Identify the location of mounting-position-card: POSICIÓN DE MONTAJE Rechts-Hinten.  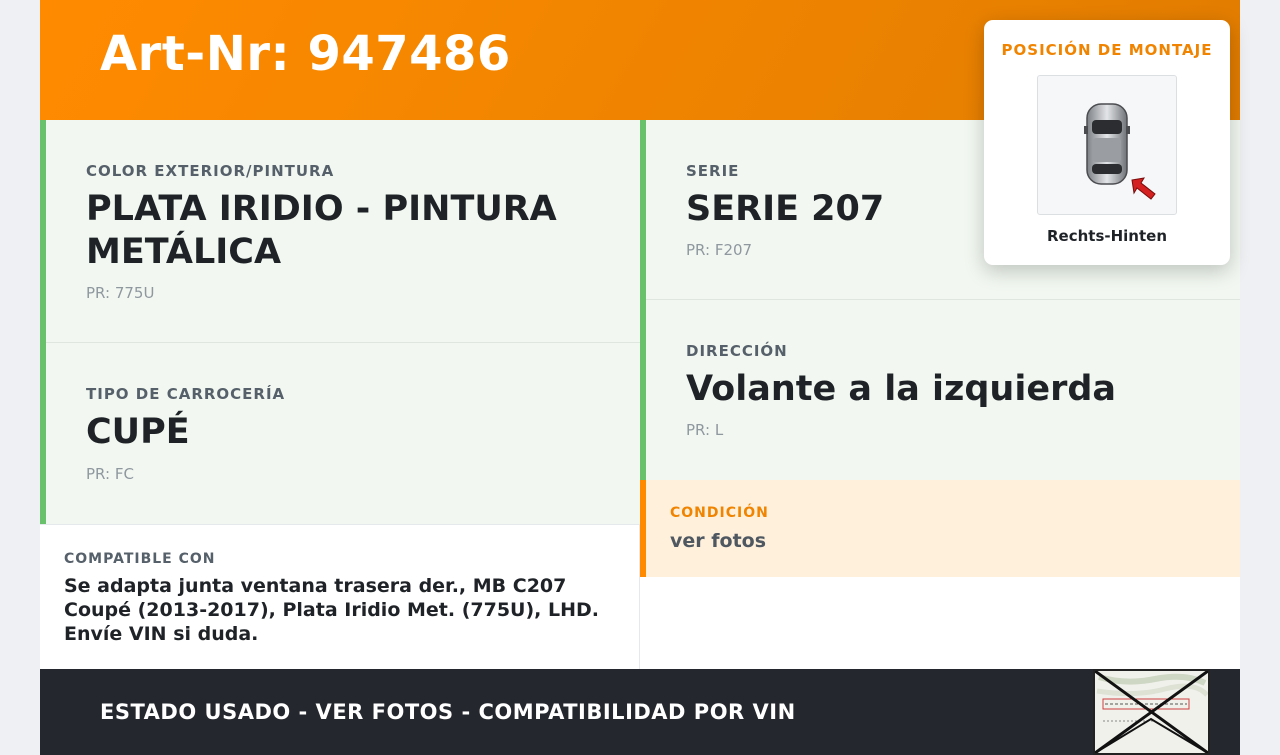
(1107, 142).